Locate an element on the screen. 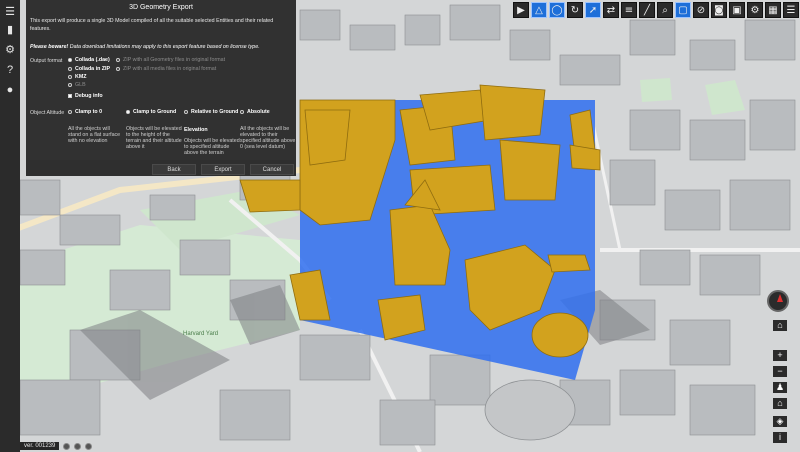 Image resolution: width=800 pixels, height=452 pixels. no-icon: ⊘ is located at coordinates (701, 10).